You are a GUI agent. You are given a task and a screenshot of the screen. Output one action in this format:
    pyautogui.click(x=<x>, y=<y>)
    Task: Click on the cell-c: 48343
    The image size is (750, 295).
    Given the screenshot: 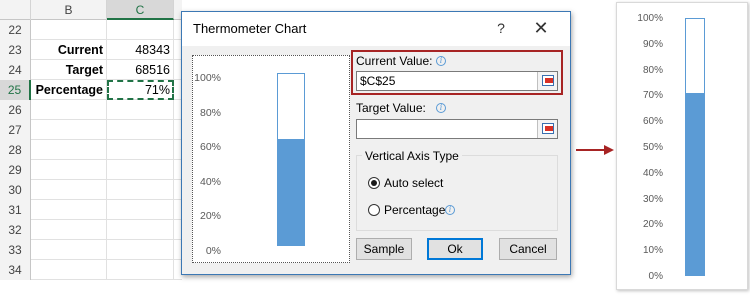 What is the action you would take?
    pyautogui.click(x=140, y=50)
    